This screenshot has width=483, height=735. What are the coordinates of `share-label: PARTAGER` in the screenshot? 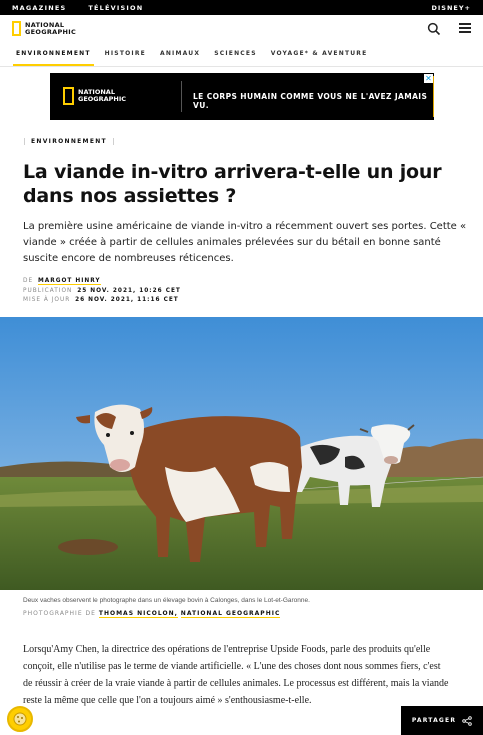 It's located at (434, 720).